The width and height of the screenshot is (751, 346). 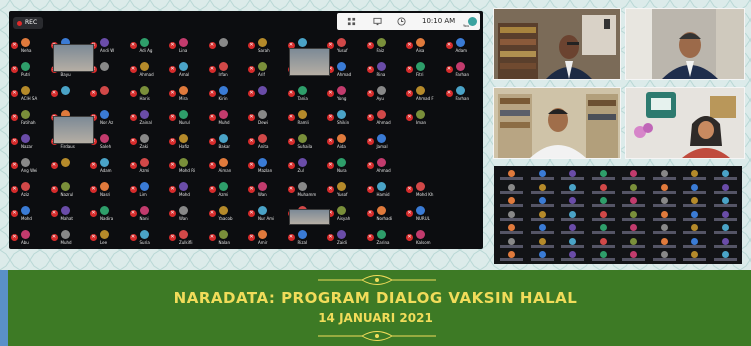 What do you see at coordinates (29, 192) in the screenshot?
I see `participant-tile: ✕ Aziz` at bounding box center [29, 192].